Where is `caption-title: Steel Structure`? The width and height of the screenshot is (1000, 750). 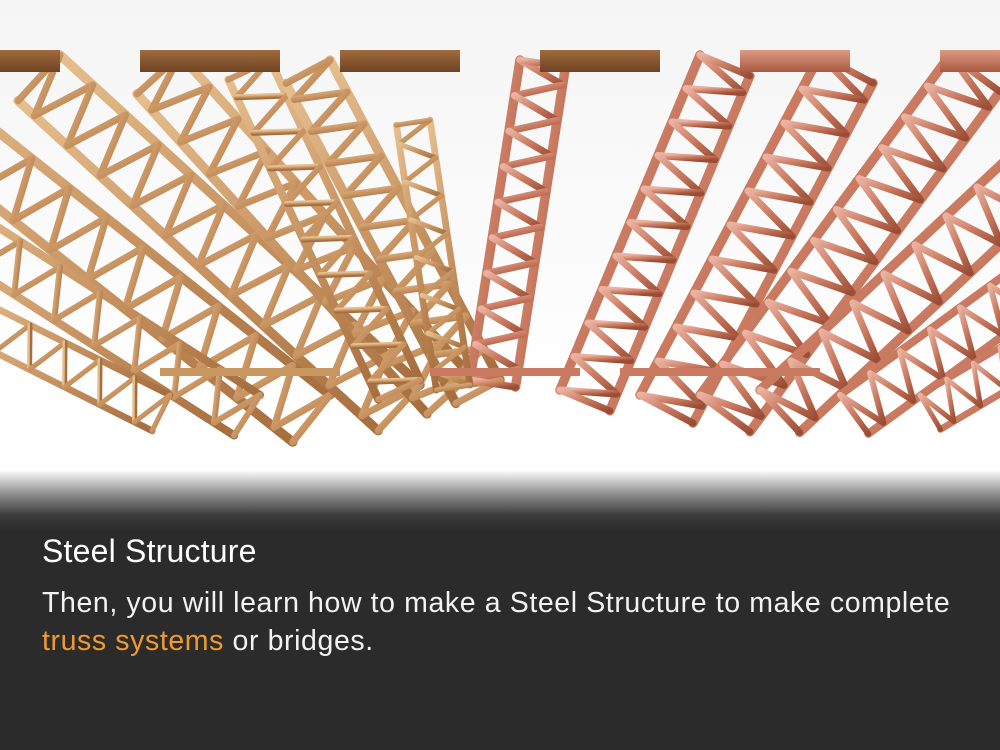 caption-title: Steel Structure is located at coordinates (149, 551).